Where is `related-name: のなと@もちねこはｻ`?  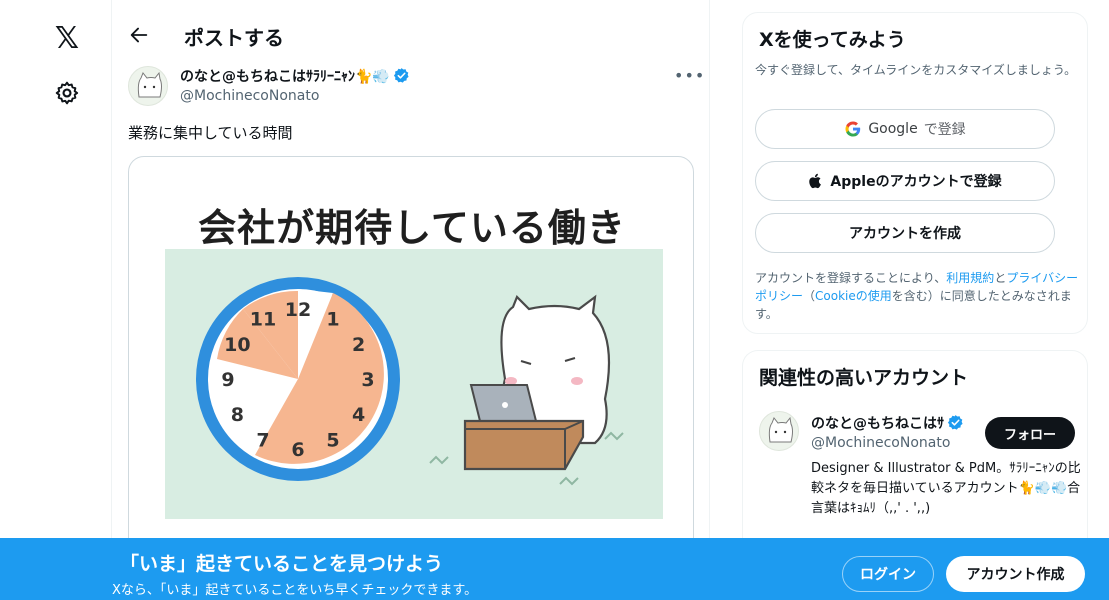 related-name: のなと@もちねこはｻ is located at coordinates (887, 423).